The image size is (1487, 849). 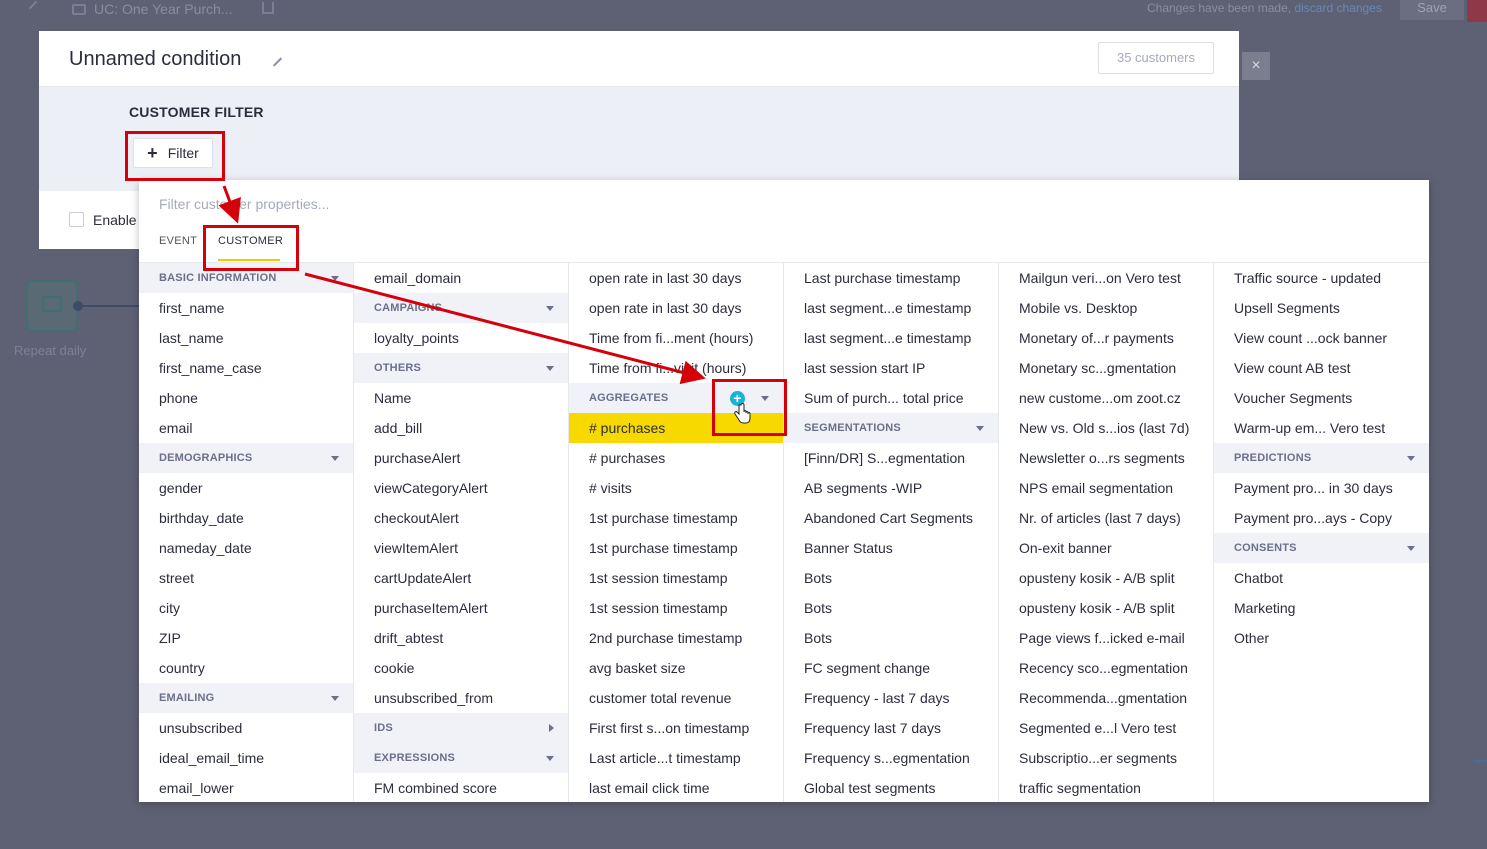 I want to click on property-item: Global test segments, so click(x=891, y=787).